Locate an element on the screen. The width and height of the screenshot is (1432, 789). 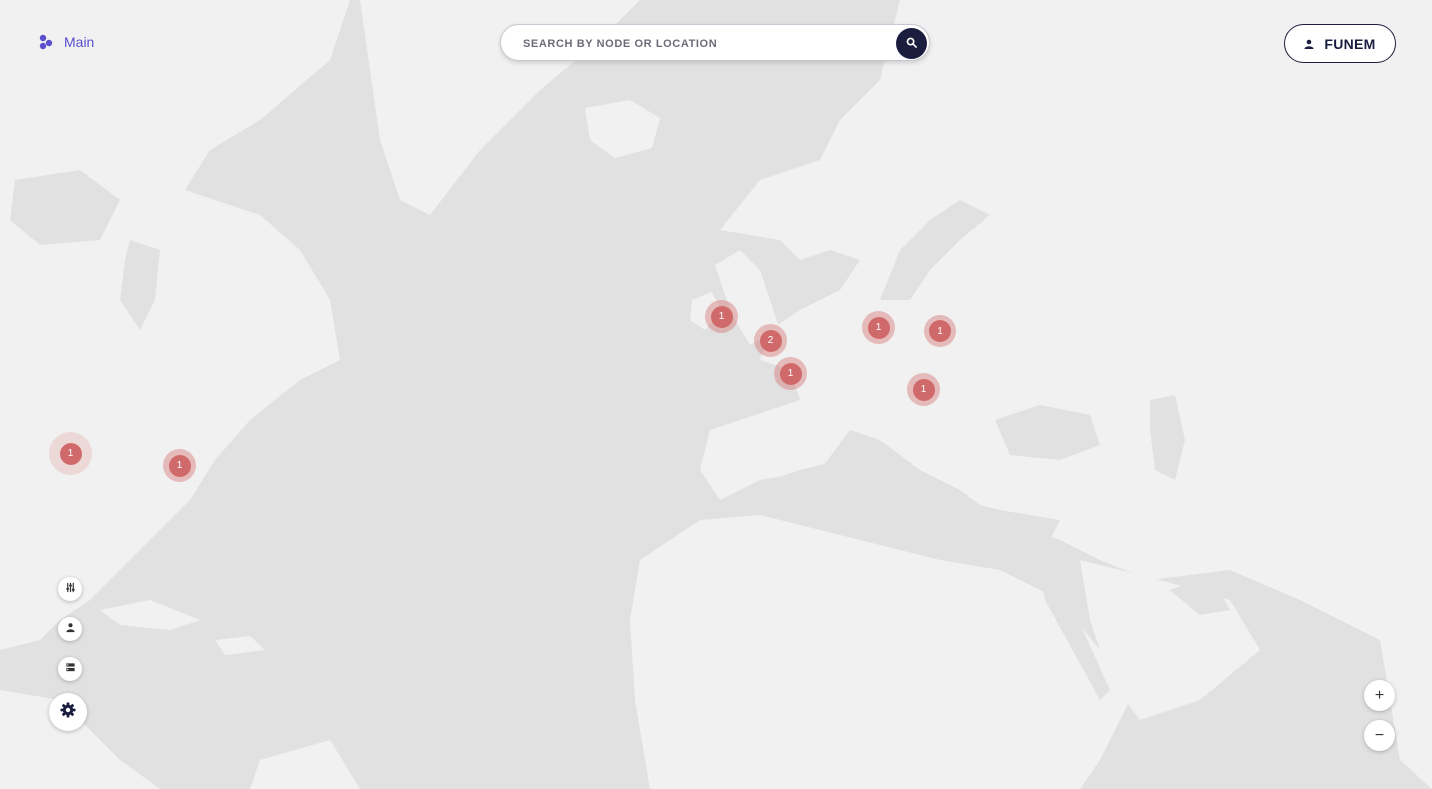
node-cluster: 2 is located at coordinates (770, 340).